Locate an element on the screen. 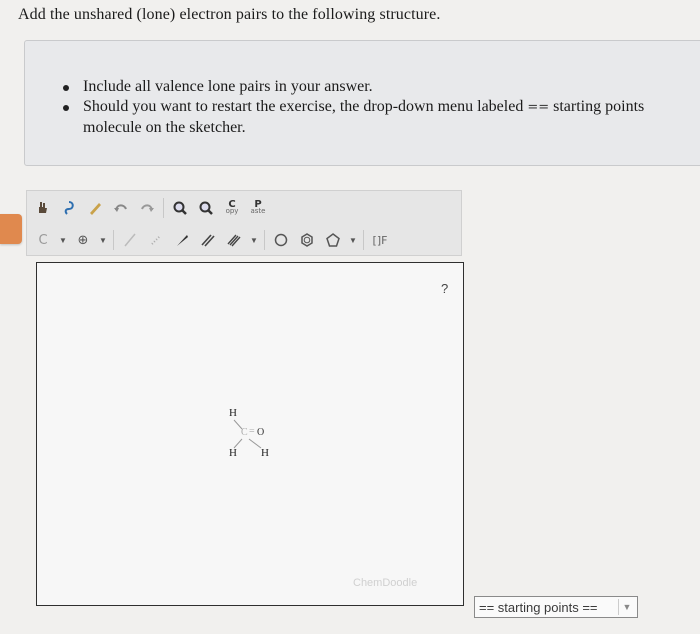 The height and width of the screenshot is (634, 700). molecule: H C = O H H is located at coordinates (258, 437).